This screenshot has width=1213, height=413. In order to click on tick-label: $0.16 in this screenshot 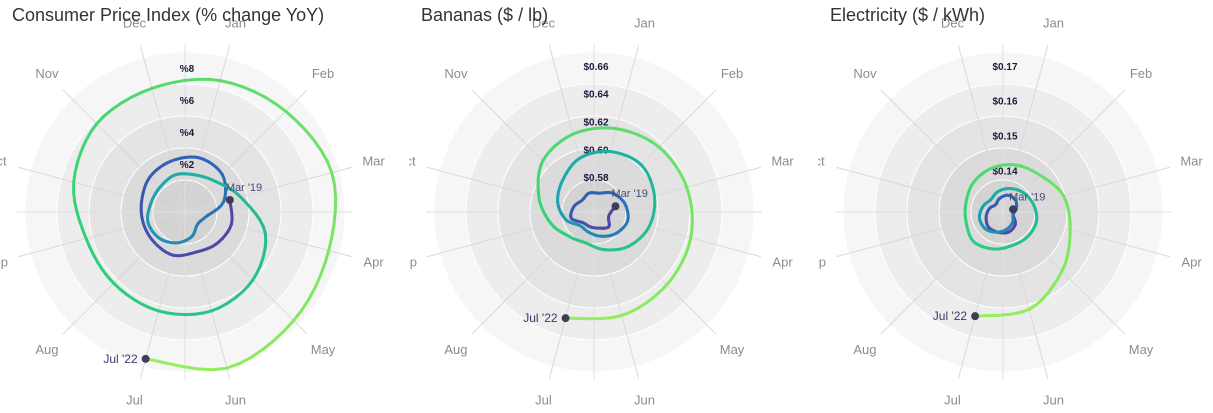, I will do `click(1004, 102)`.